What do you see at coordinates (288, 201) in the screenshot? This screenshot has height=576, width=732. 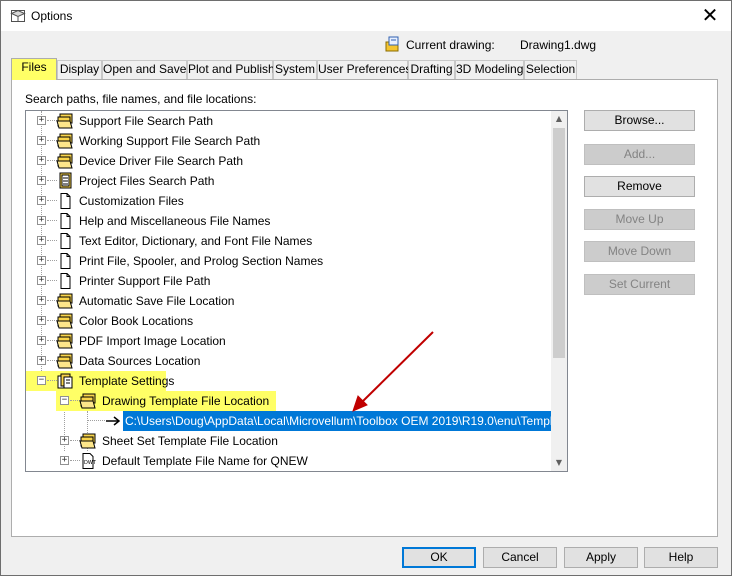 I see `tree-item-customization-files: + Customization Files` at bounding box center [288, 201].